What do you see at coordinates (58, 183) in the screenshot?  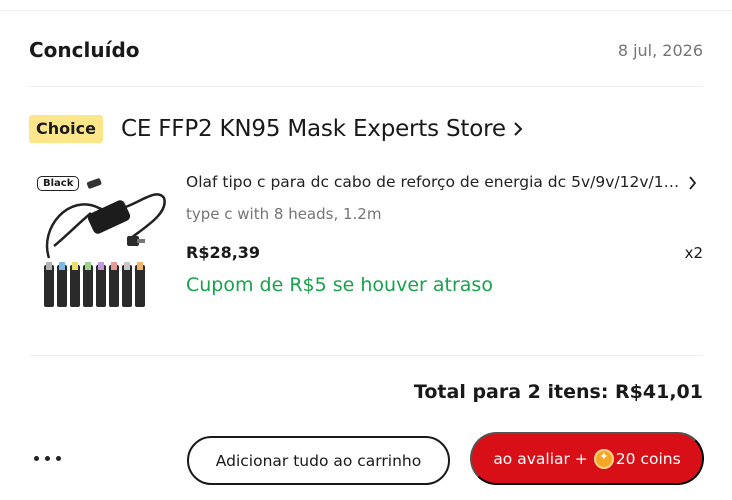 I see `product-image-badge: Black` at bounding box center [58, 183].